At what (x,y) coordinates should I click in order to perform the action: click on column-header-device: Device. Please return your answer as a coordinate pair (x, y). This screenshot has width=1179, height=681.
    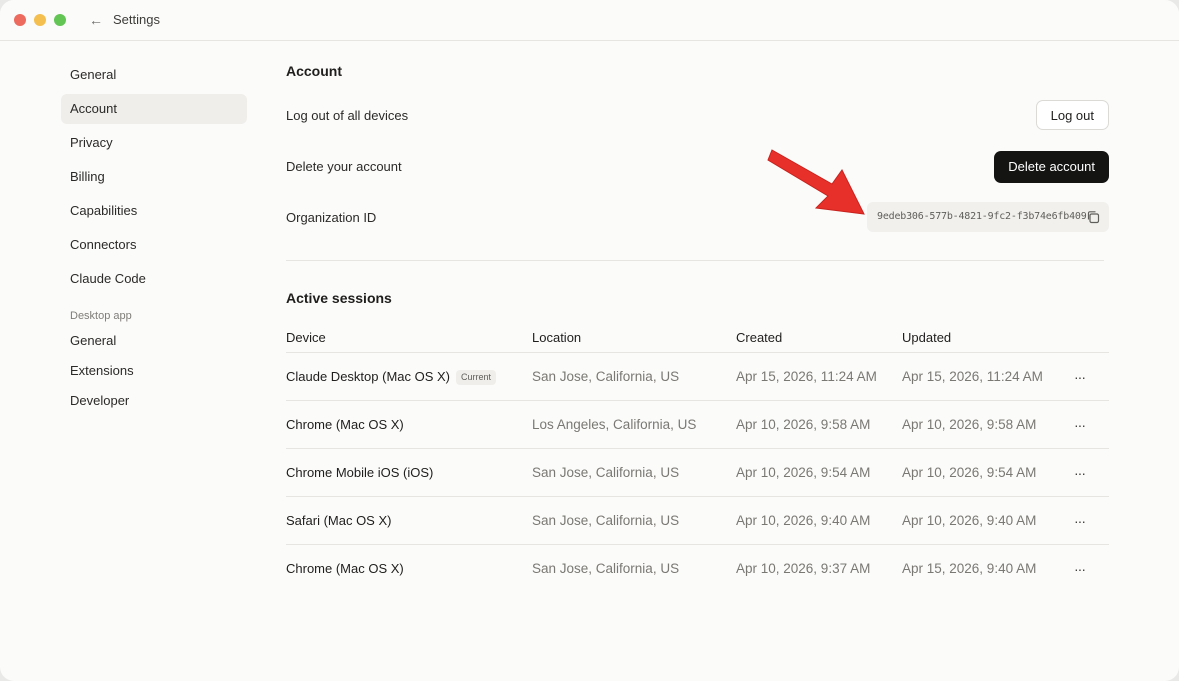
    Looking at the image, I should click on (306, 337).